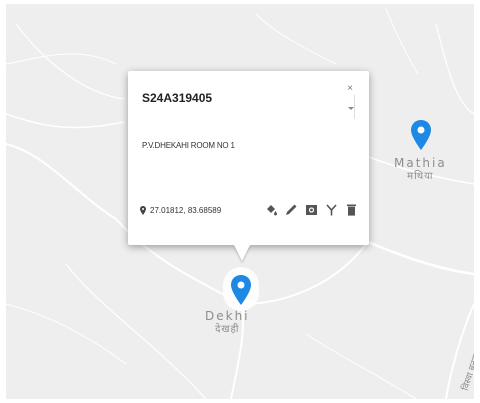 This screenshot has height=403, width=480. What do you see at coordinates (186, 210) in the screenshot?
I see `coordinates-text: 27.01812, 83.68589` at bounding box center [186, 210].